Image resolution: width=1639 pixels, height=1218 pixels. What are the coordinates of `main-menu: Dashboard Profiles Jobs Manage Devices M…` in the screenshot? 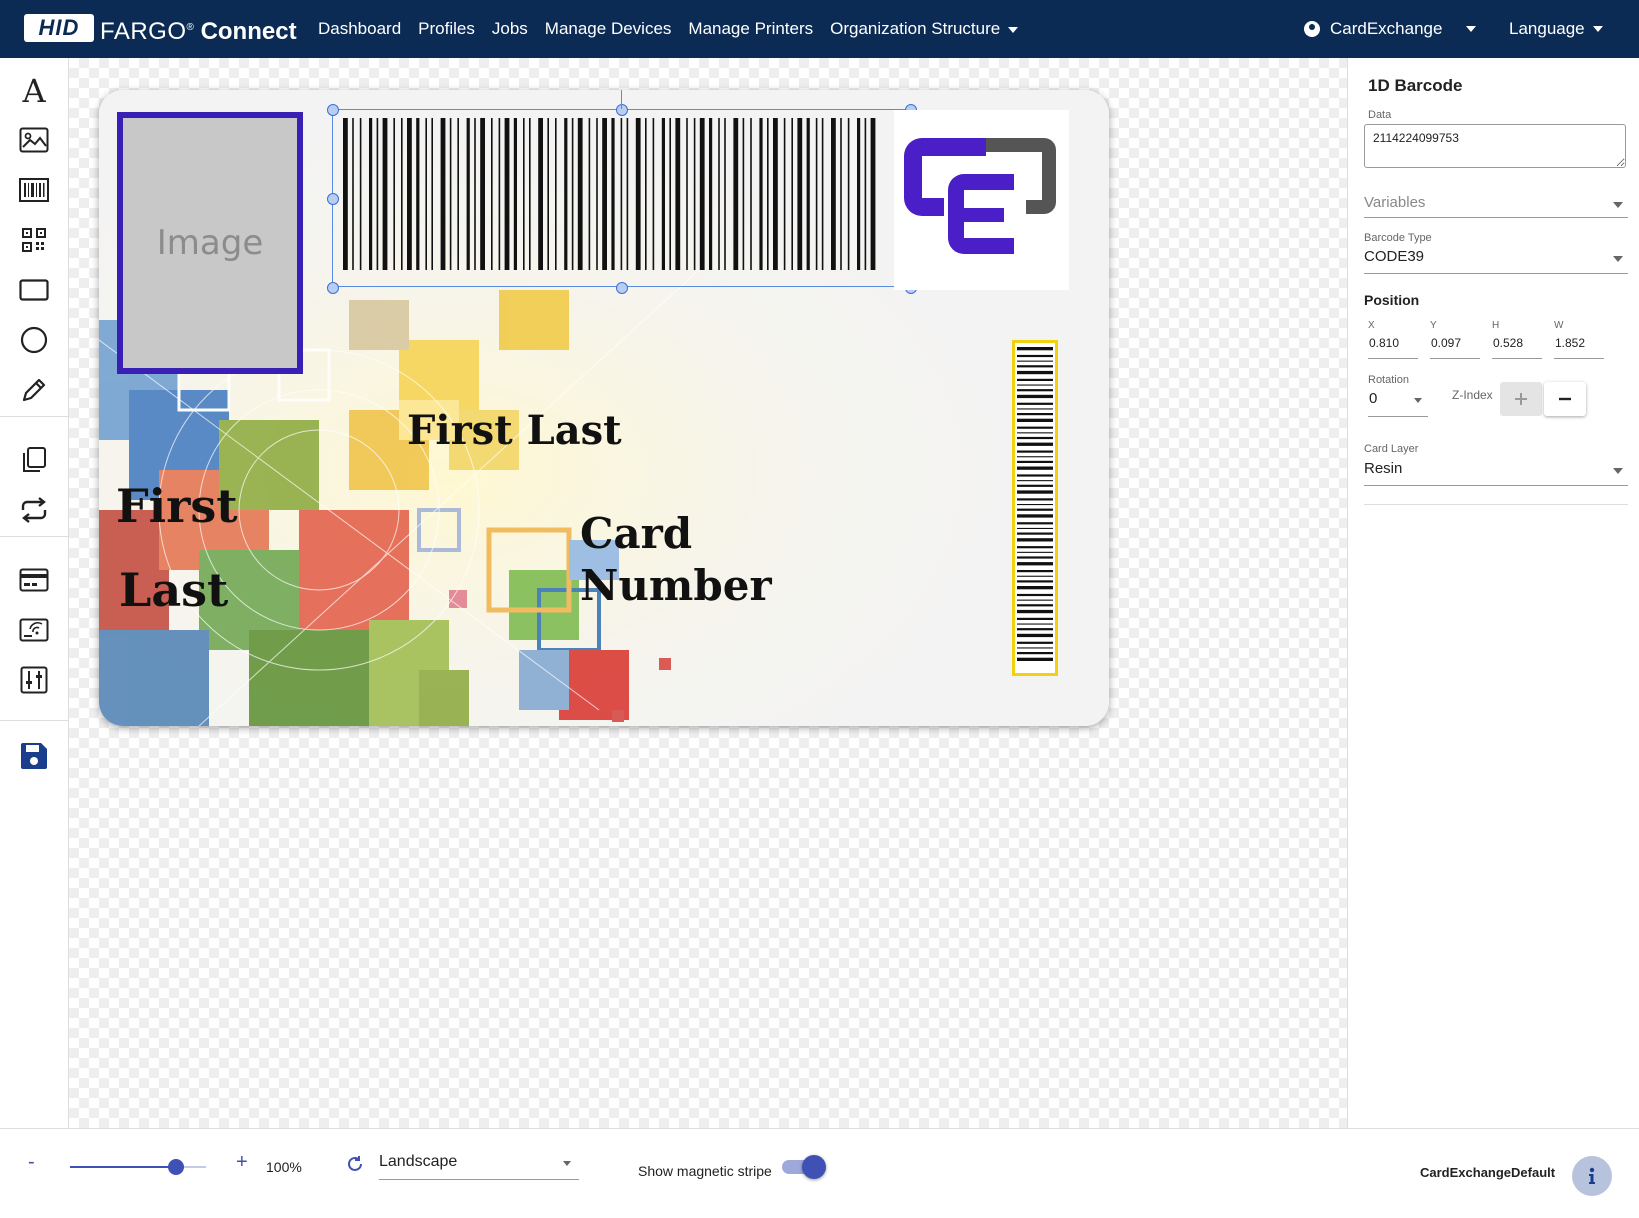 It's located at (676, 29).